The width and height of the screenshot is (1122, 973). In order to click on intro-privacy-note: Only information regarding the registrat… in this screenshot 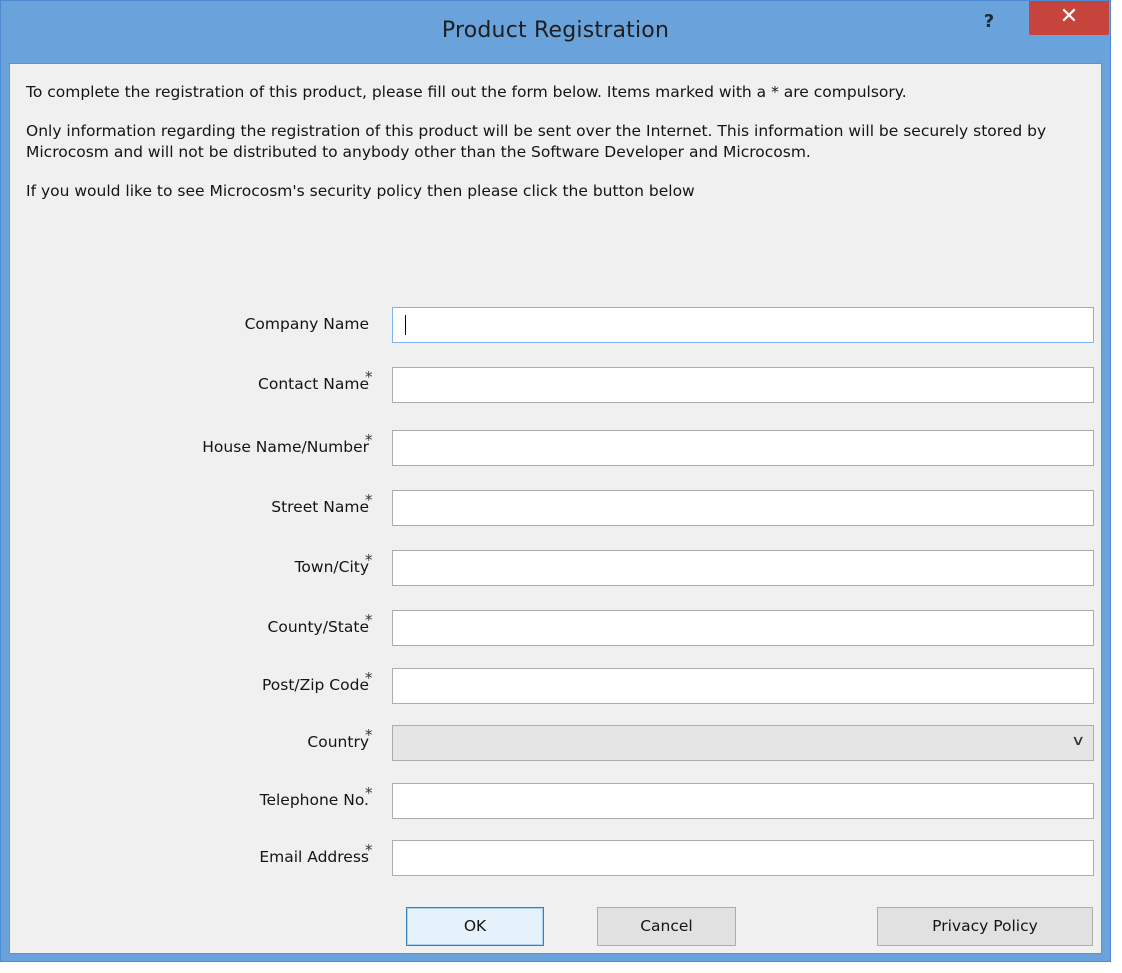, I will do `click(536, 141)`.